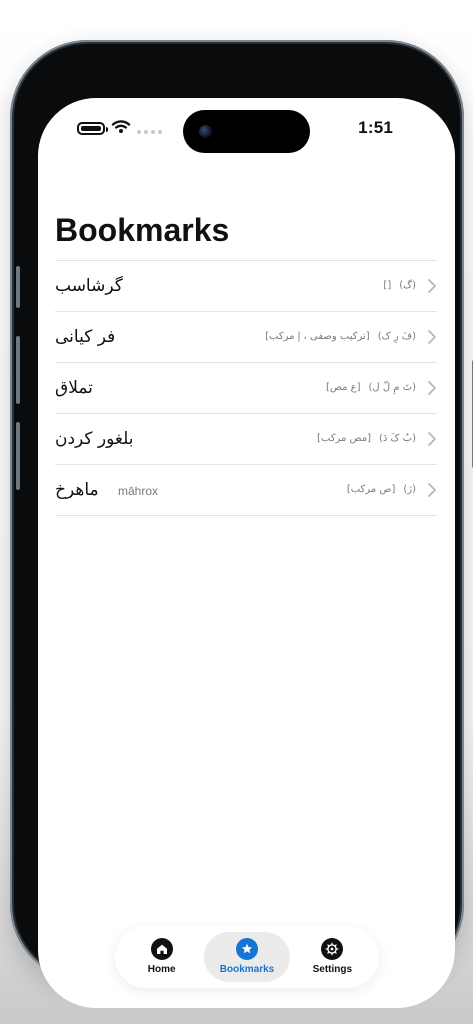 The height and width of the screenshot is (1024, 473). I want to click on bookmark-details: [ص مرکب] (ژ), so click(381, 490).